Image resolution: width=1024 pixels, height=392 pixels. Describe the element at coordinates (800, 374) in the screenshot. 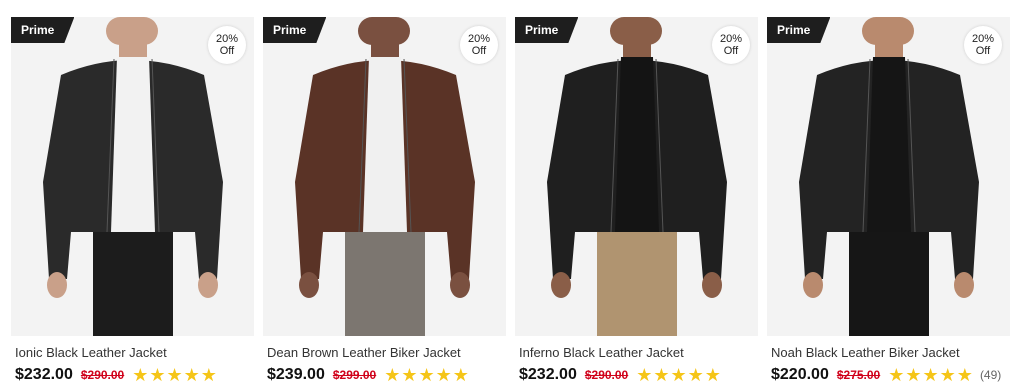

I see `current-price: $220.00` at that location.